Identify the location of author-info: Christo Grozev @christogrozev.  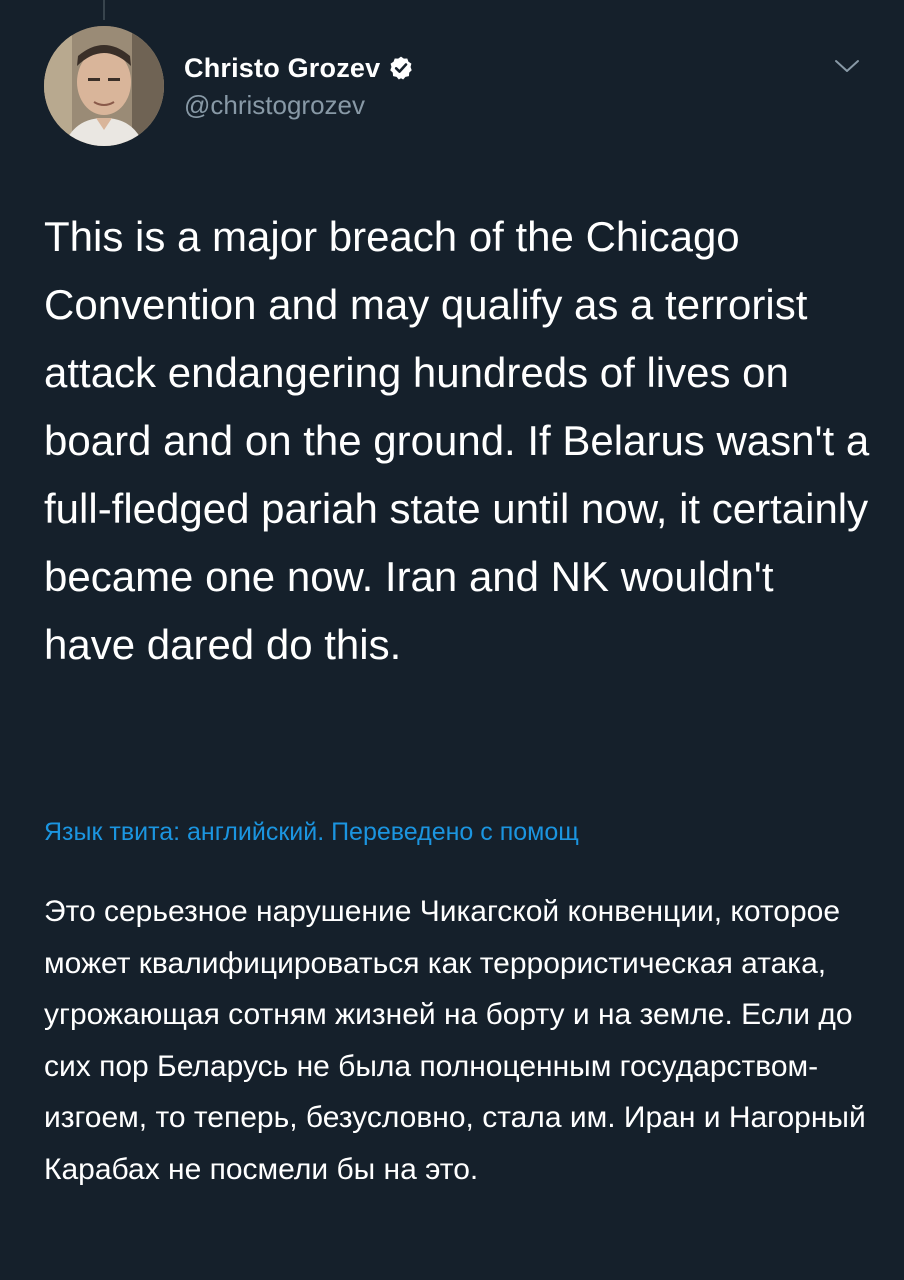
(299, 85).